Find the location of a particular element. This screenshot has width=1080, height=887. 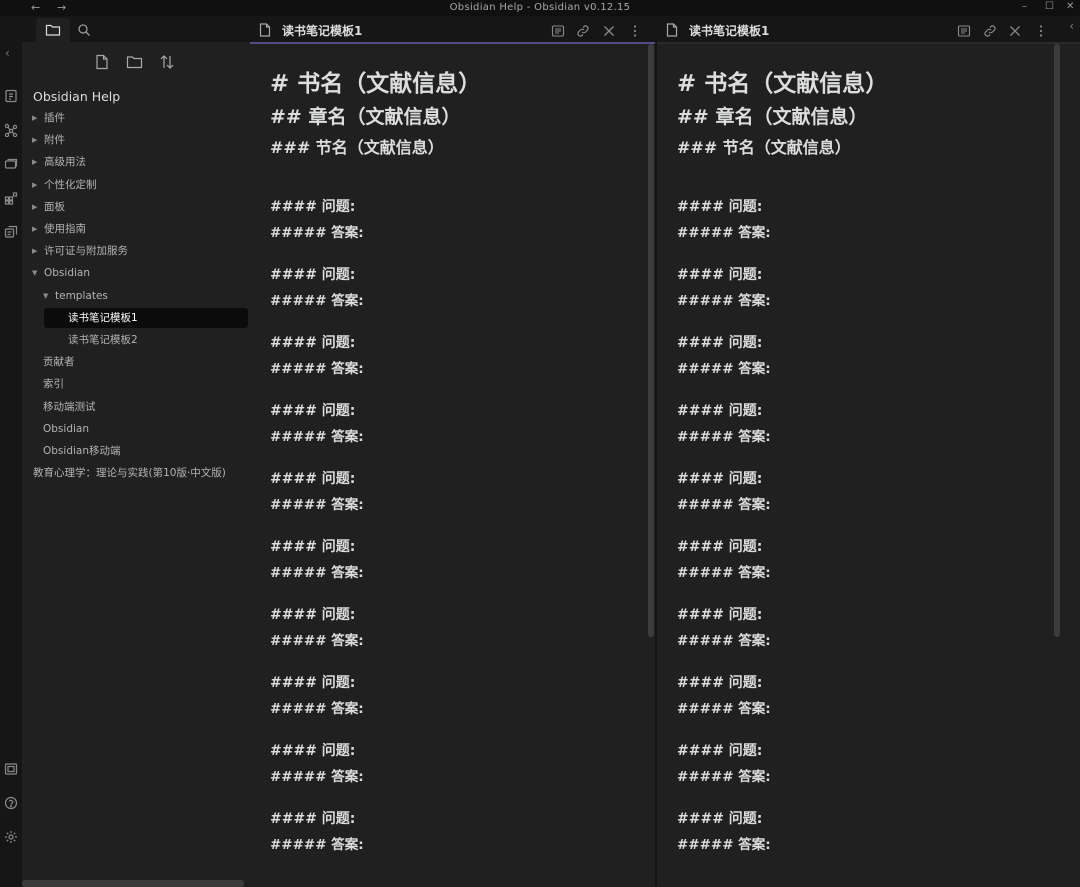

heading-3: ### 节名（文献信息） is located at coordinates (764, 147).